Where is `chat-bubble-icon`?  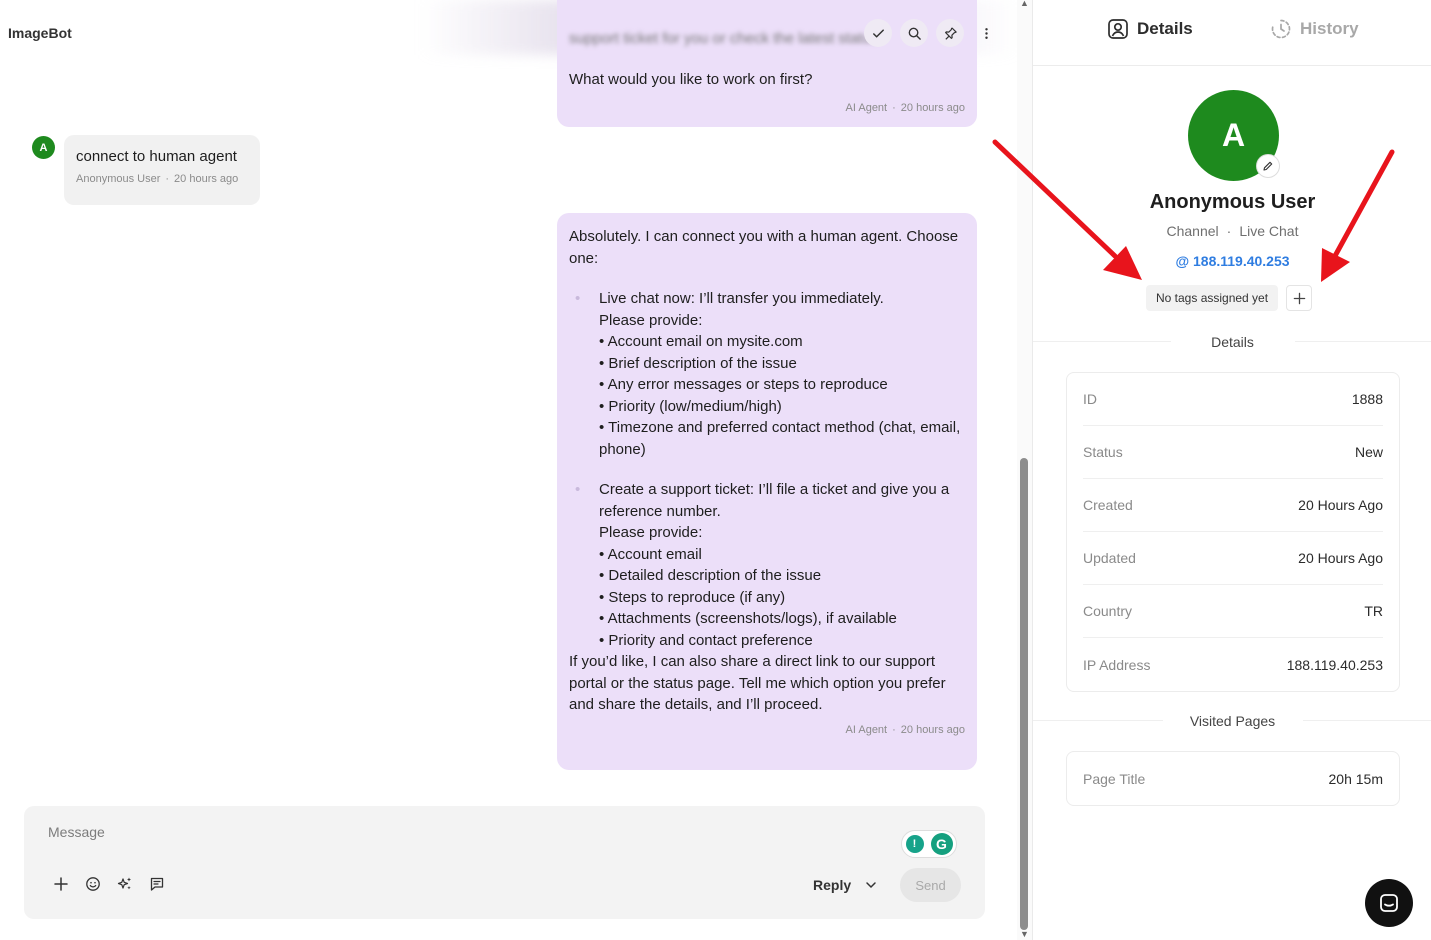
chat-bubble-icon is located at coordinates (1389, 903).